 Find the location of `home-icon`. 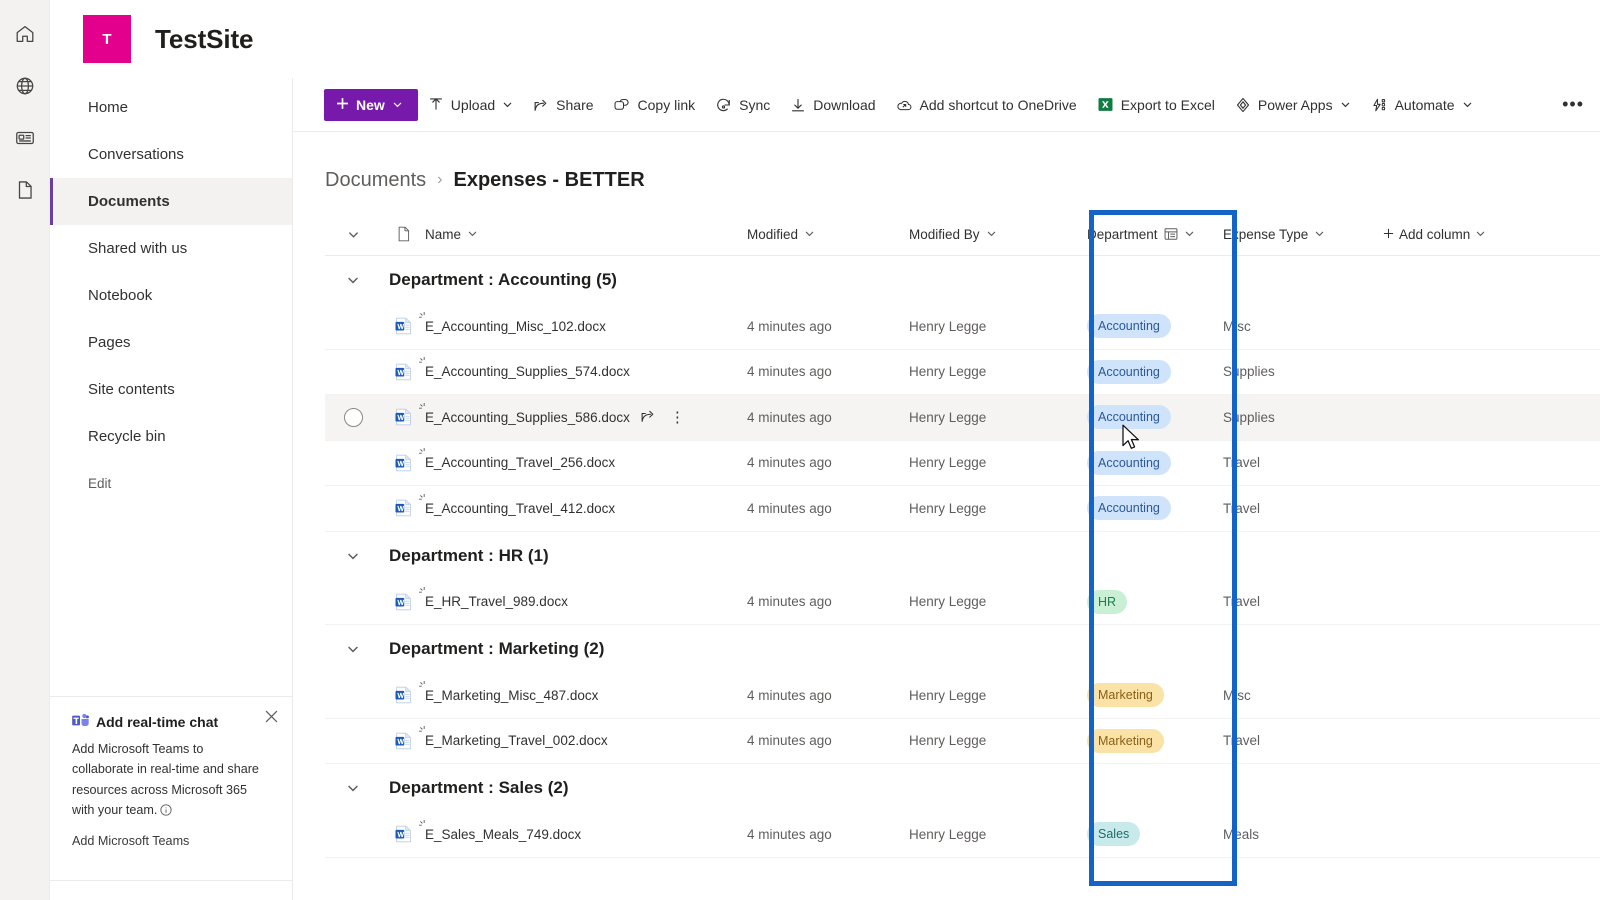

home-icon is located at coordinates (25, 34).